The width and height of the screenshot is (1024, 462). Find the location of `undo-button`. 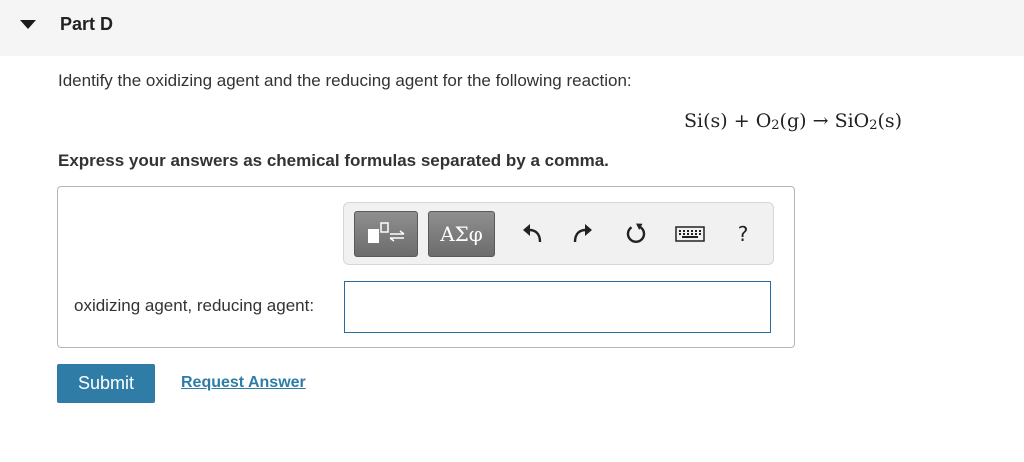

undo-button is located at coordinates (532, 234).